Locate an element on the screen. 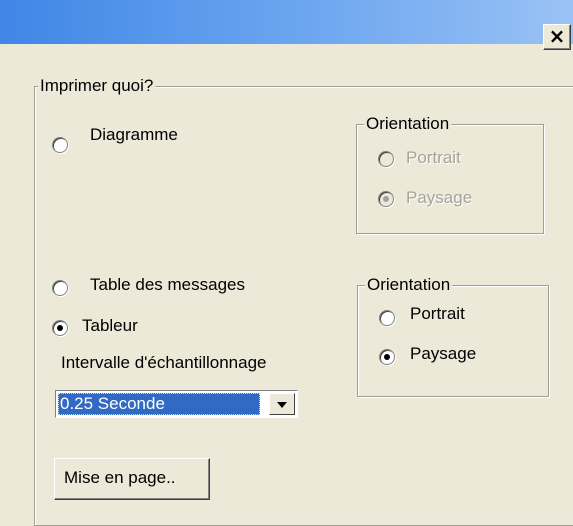  sampling-interval-label: Intervalle d'échantillonnage is located at coordinates (164, 362).